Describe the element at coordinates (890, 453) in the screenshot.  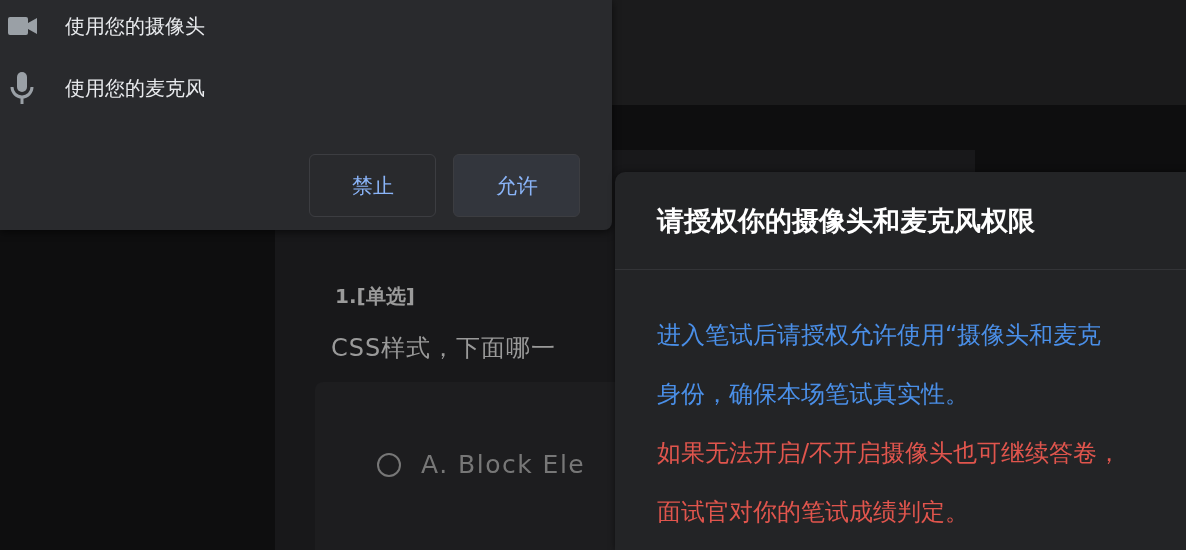
I see `warning-text: 如果无法开启/不开启摄像头也可继续答卷，` at that location.